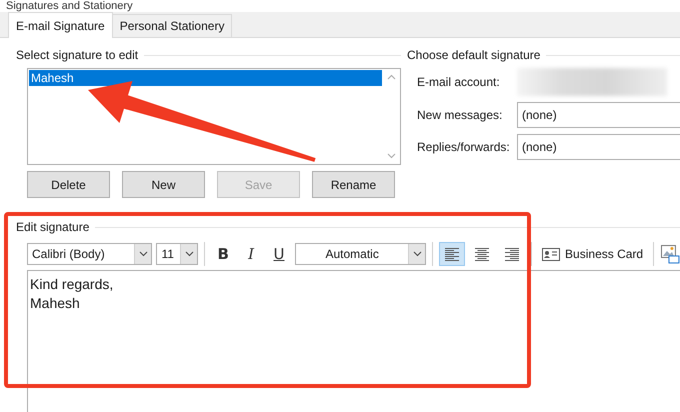 The height and width of the screenshot is (412, 680). What do you see at coordinates (223, 254) in the screenshot?
I see `format-button: B` at bounding box center [223, 254].